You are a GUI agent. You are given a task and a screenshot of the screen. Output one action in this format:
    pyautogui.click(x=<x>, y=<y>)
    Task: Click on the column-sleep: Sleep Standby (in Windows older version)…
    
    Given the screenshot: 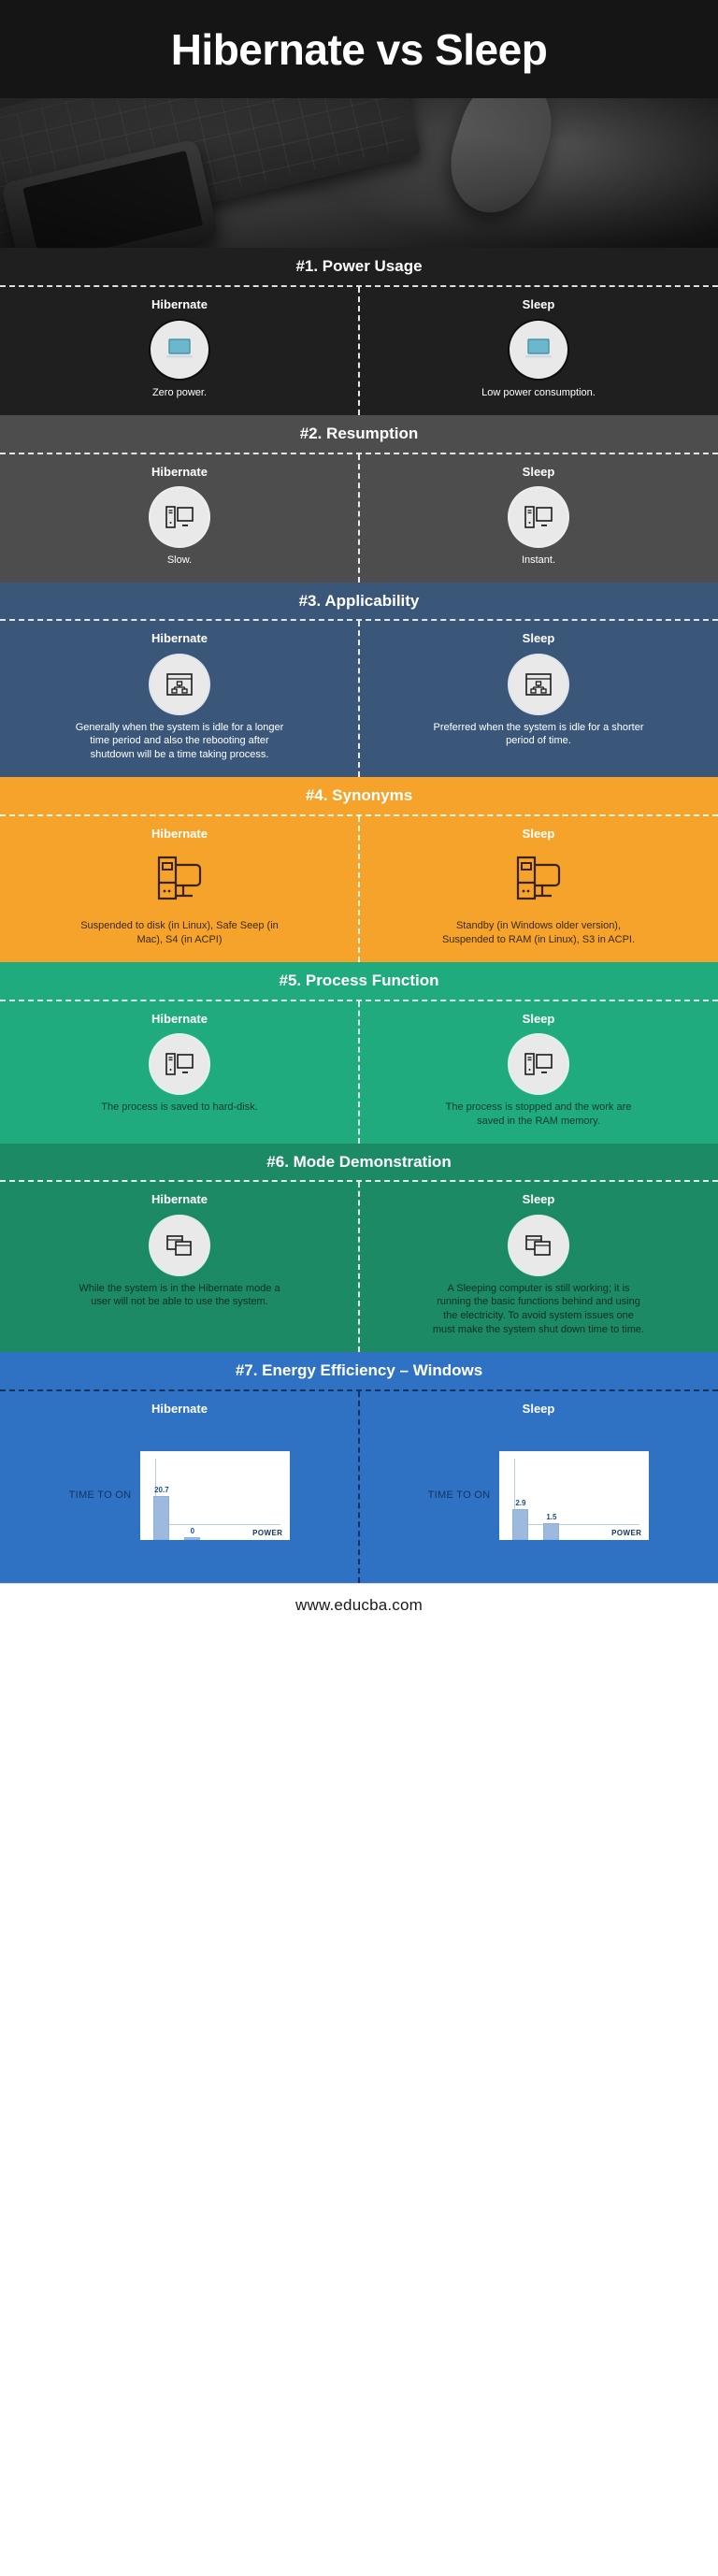 What is the action you would take?
    pyautogui.click(x=538, y=887)
    